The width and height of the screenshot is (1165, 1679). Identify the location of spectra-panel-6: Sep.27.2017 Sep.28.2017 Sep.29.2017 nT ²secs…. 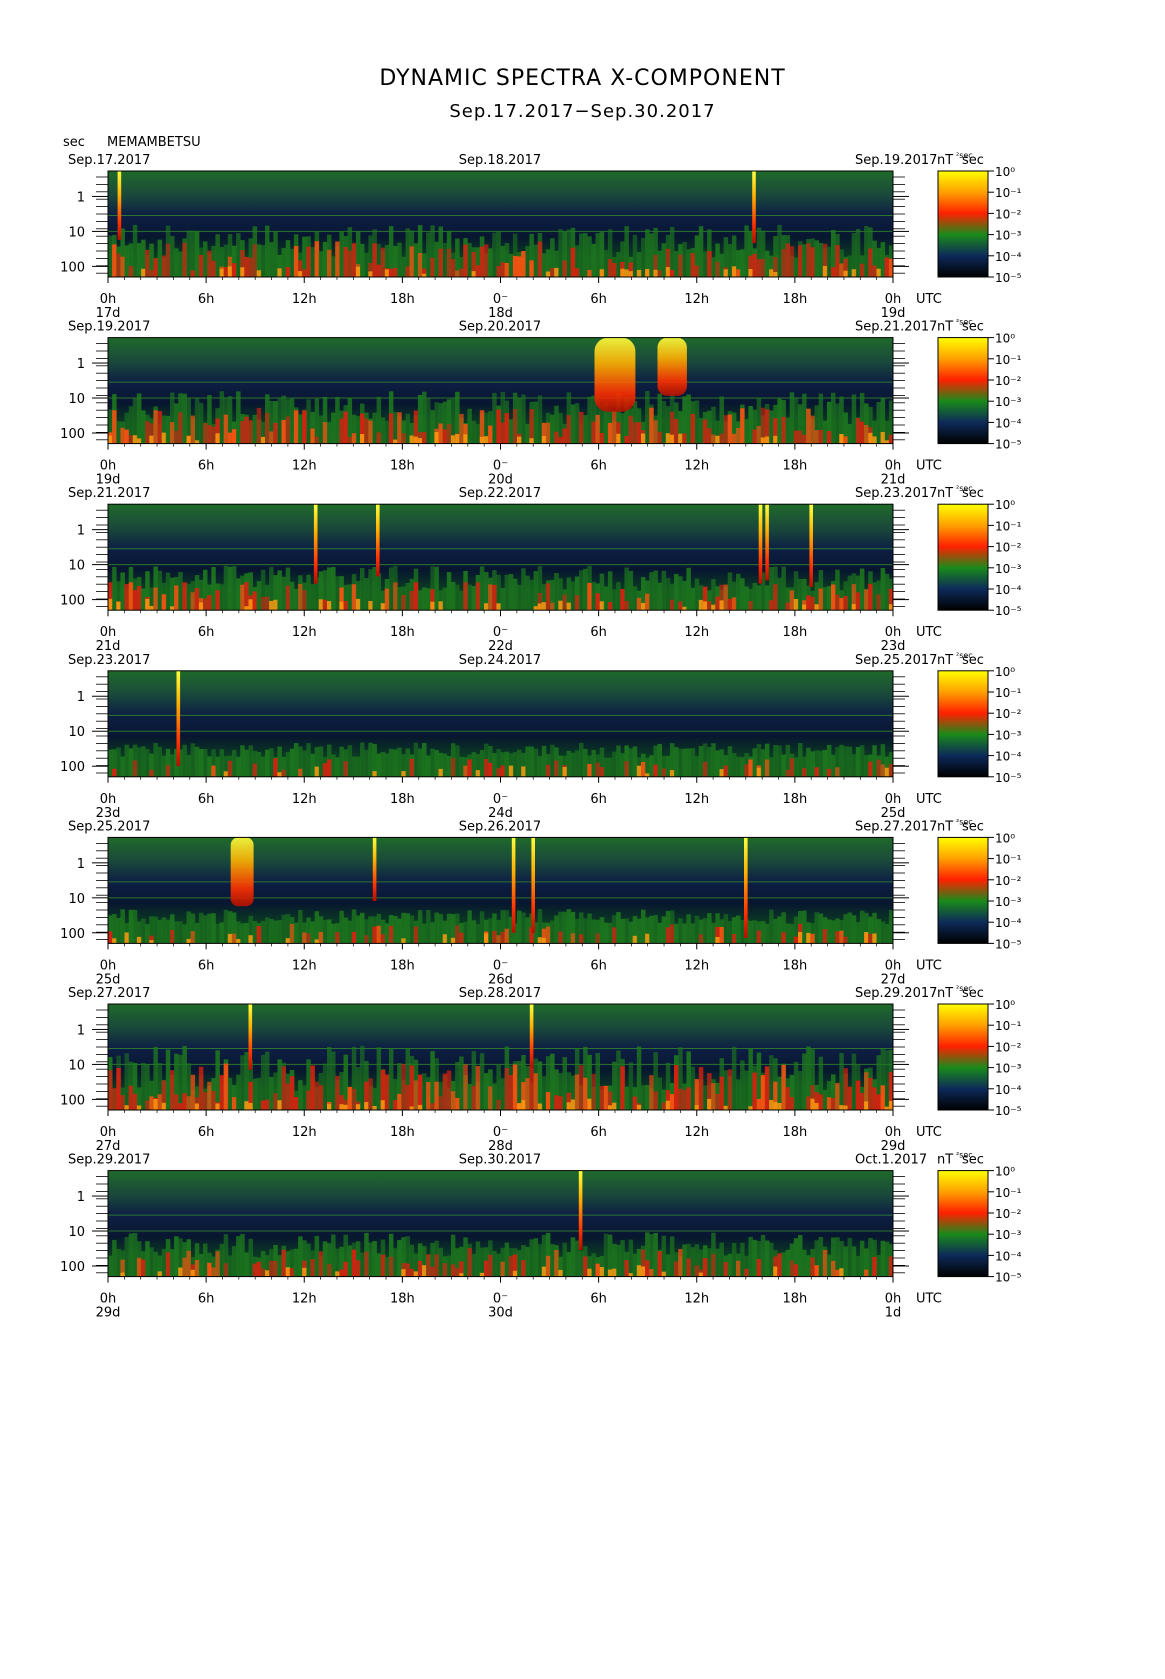
(540, 1069).